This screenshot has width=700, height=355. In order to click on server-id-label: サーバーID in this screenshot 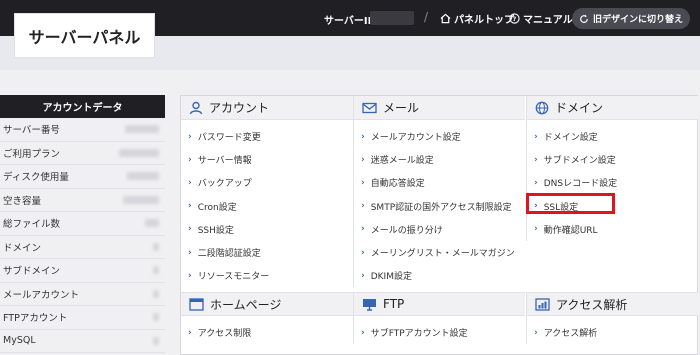, I will do `click(350, 21)`.